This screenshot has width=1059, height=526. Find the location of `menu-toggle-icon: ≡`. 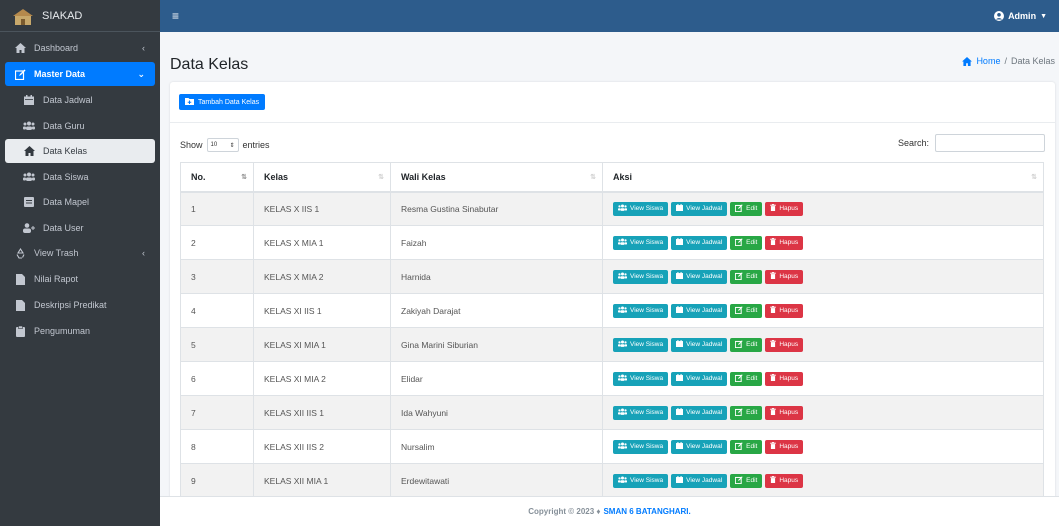

menu-toggle-icon: ≡ is located at coordinates (175, 16).